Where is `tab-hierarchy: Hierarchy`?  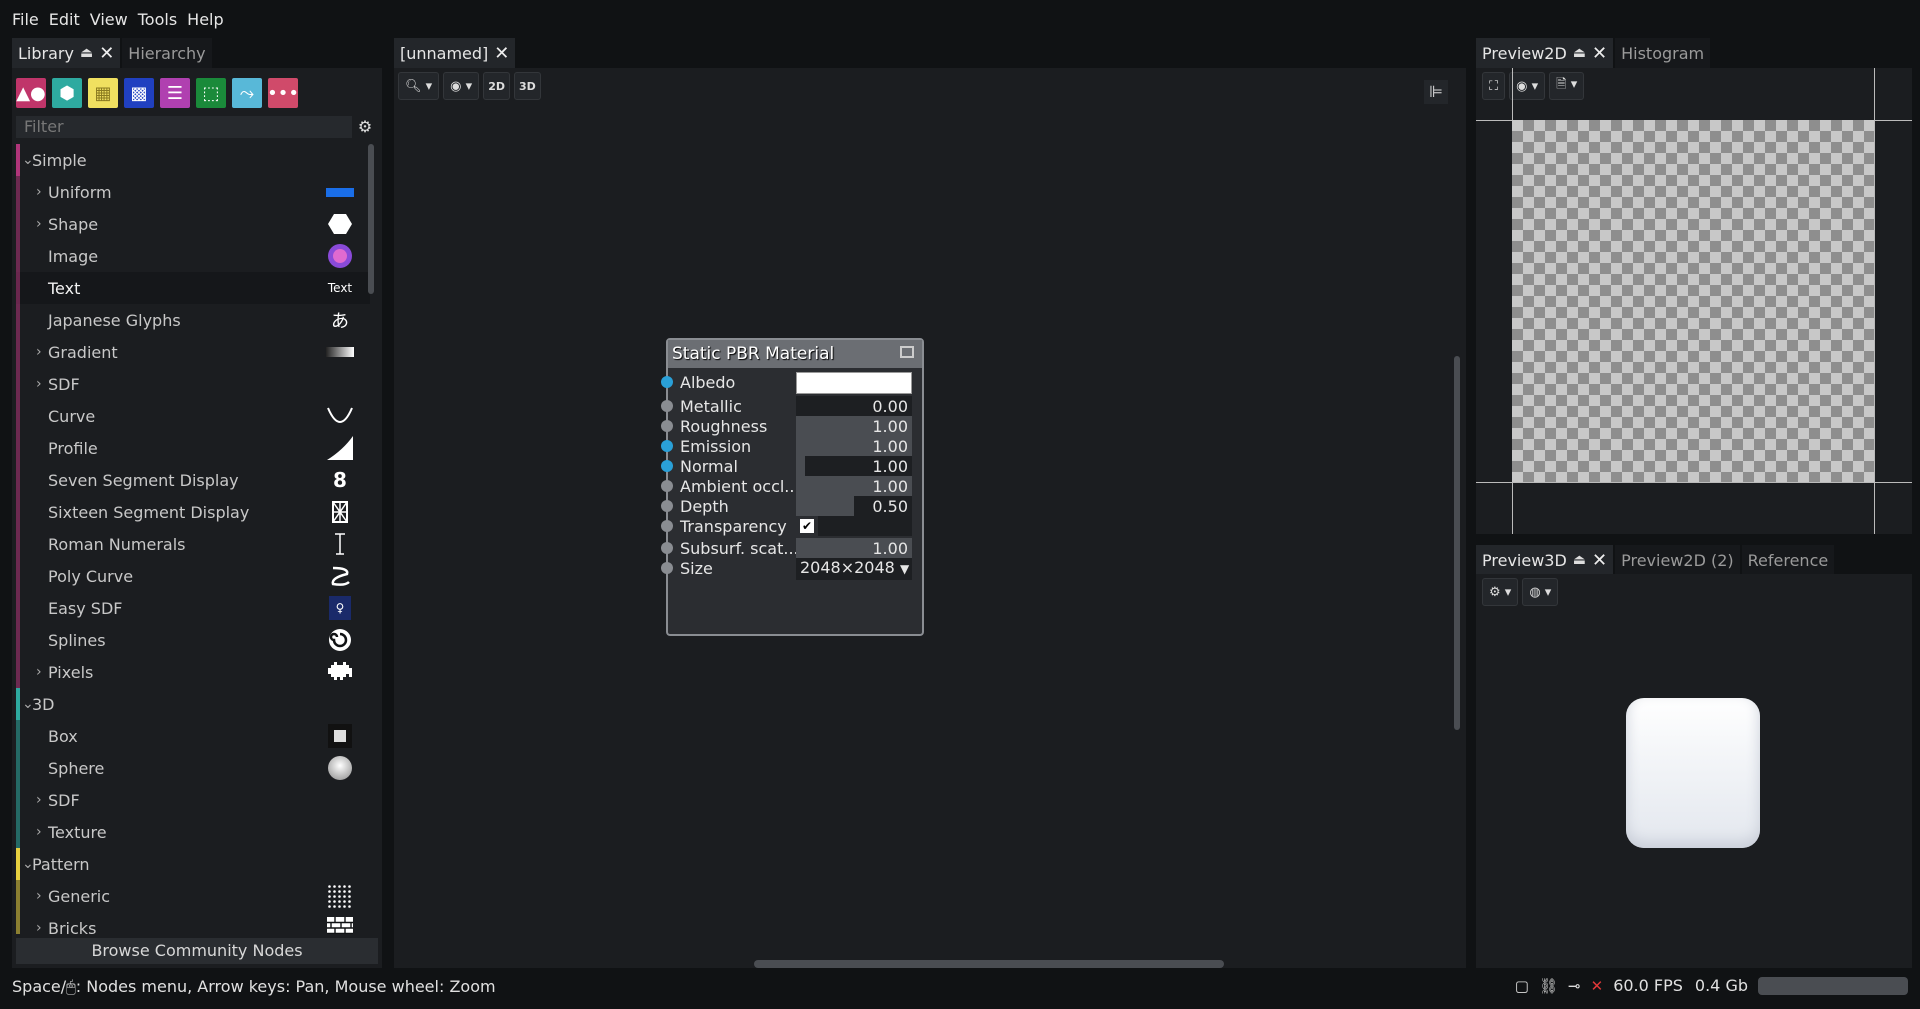 tab-hierarchy: Hierarchy is located at coordinates (167, 53).